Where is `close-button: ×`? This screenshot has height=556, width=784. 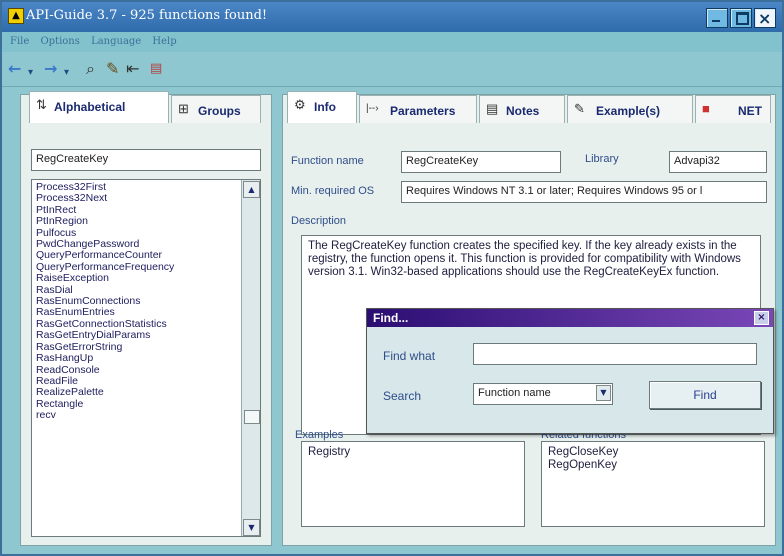 close-button: × is located at coordinates (765, 18).